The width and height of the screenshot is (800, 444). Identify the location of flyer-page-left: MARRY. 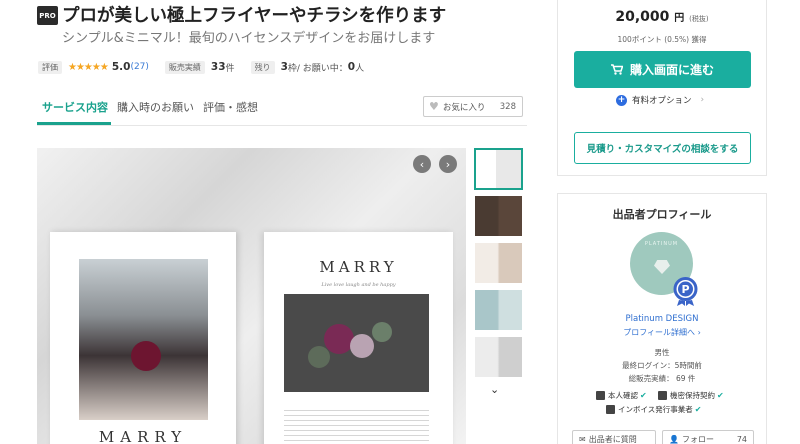
(143, 338).